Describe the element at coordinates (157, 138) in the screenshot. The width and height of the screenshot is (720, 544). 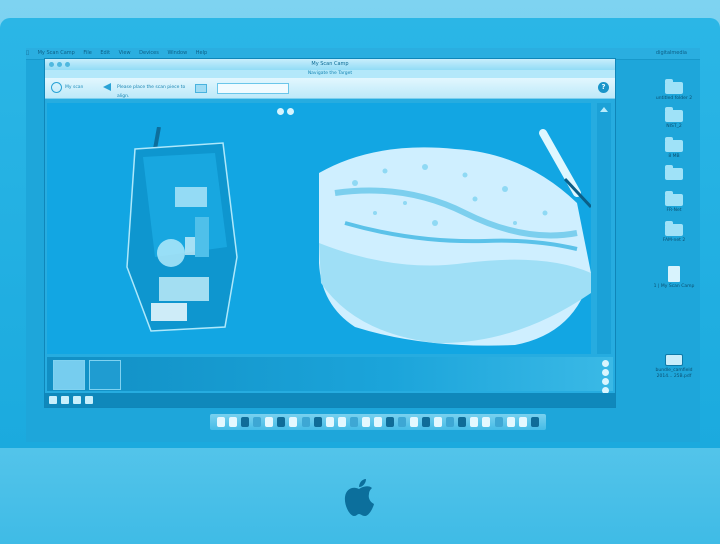
I see `cable-shape` at that location.